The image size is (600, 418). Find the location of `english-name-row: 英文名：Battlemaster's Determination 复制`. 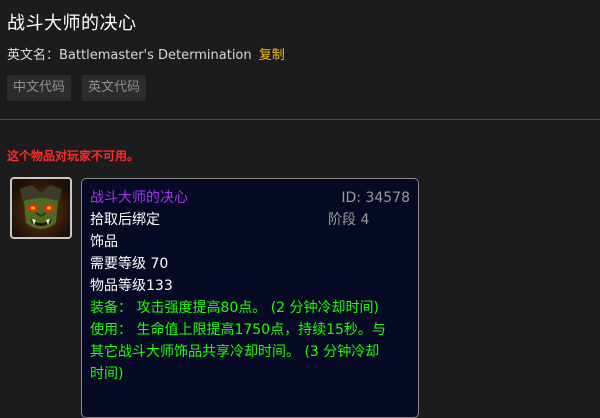

english-name-row: 英文名：Battlemaster's Determination 复制 is located at coordinates (146, 53).